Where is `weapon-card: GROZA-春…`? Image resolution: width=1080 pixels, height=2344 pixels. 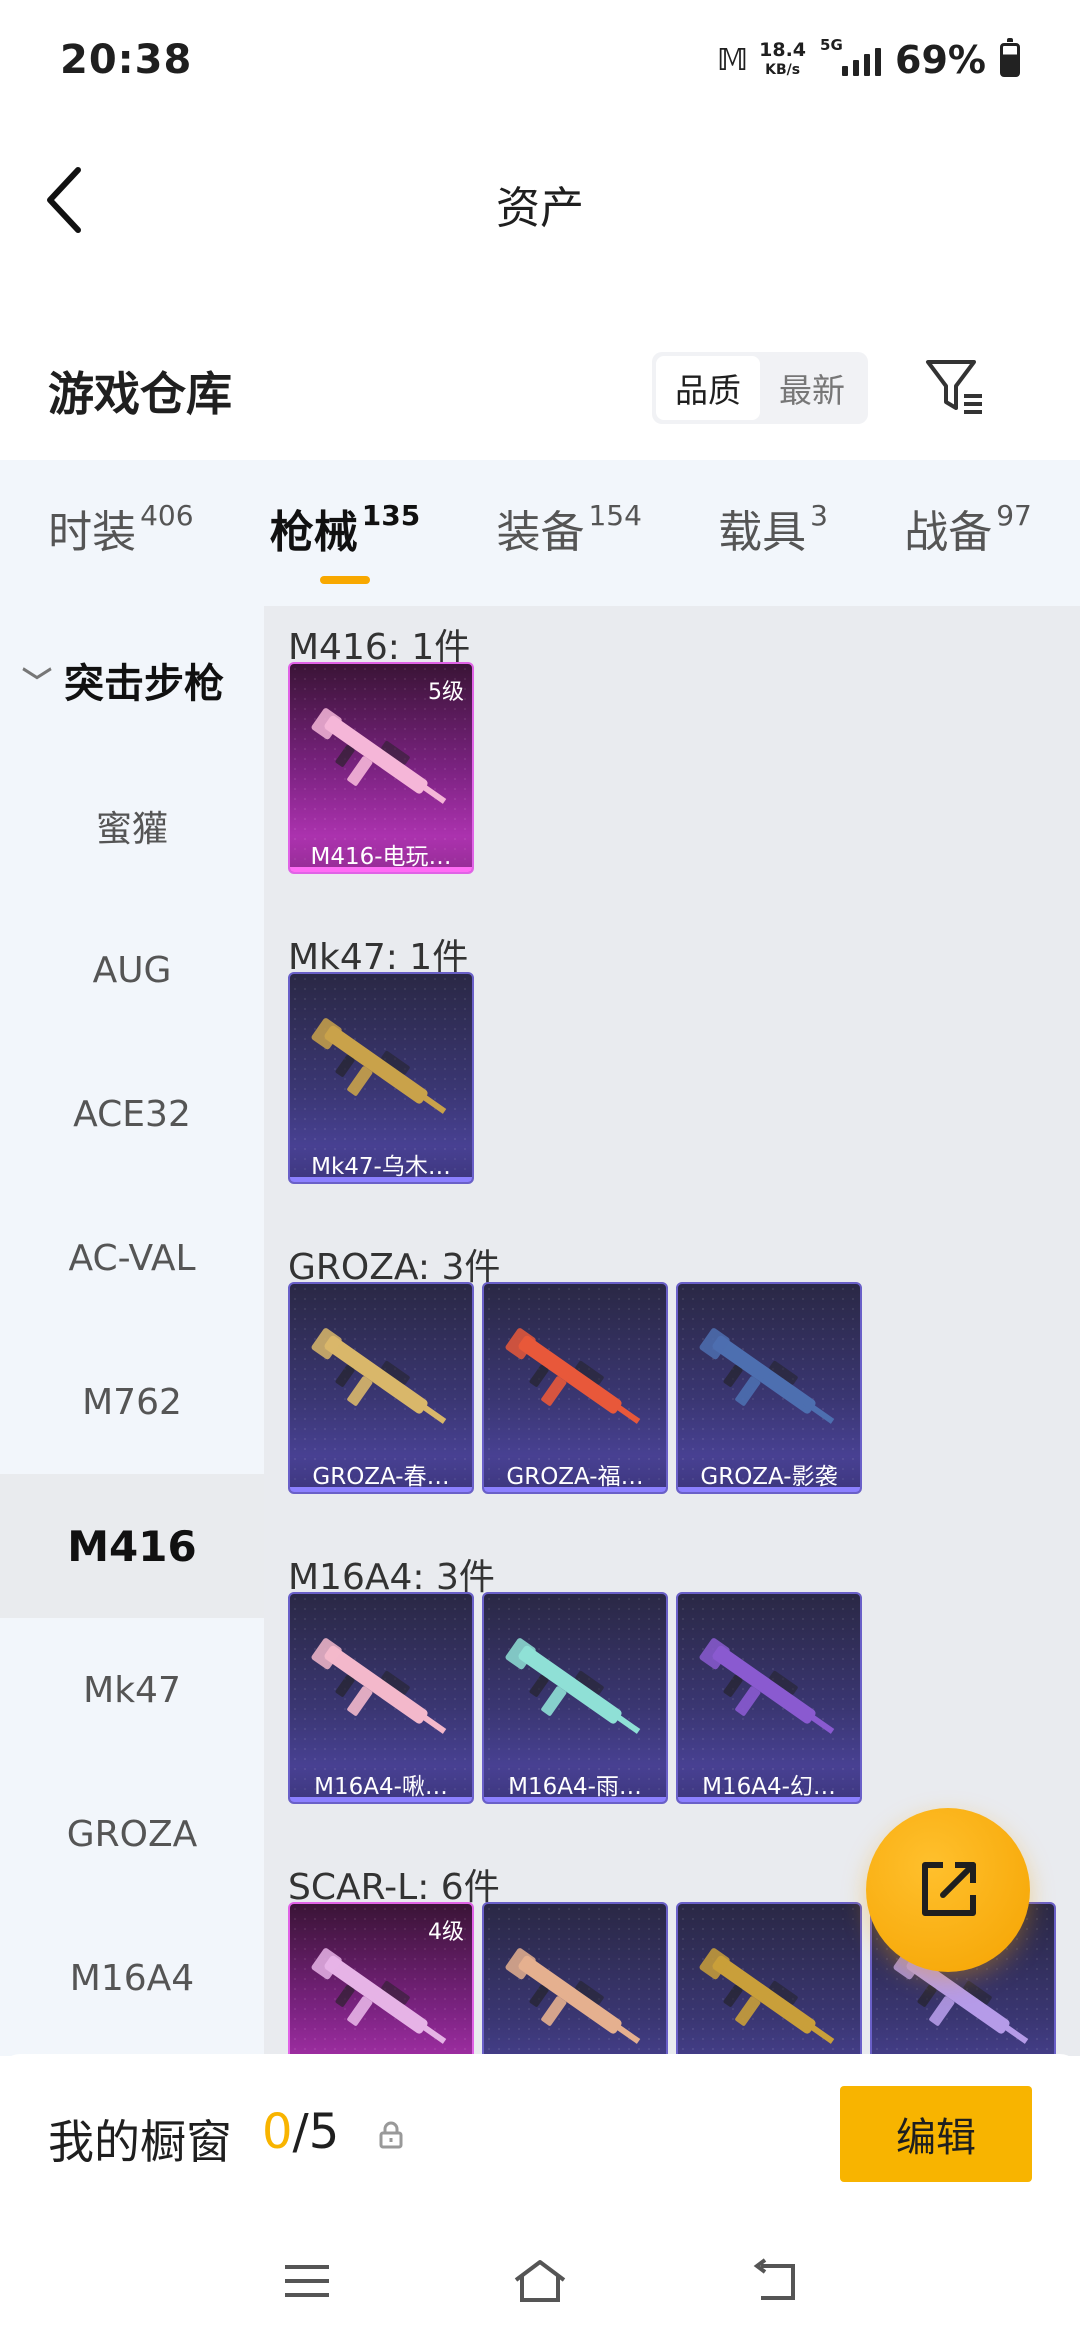 weapon-card: GROZA-春… is located at coordinates (381, 1388).